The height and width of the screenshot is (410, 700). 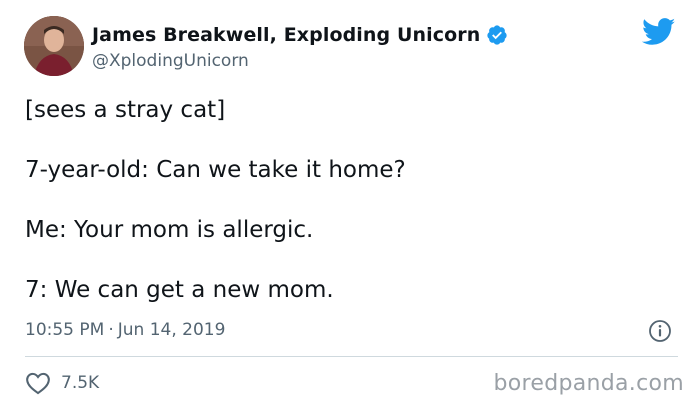 I want to click on tweet-line: 7: We can get a new mom., so click(x=179, y=290).